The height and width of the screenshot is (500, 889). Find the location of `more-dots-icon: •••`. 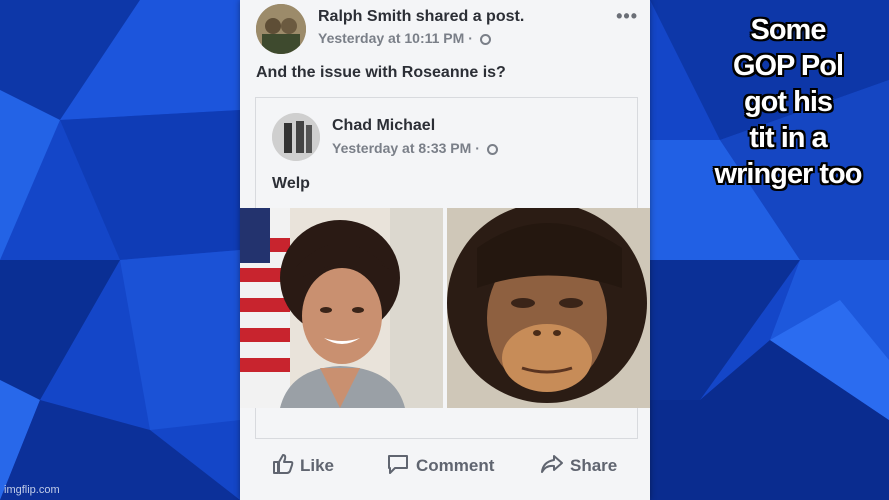

more-dots-icon: ••• is located at coordinates (627, 16).